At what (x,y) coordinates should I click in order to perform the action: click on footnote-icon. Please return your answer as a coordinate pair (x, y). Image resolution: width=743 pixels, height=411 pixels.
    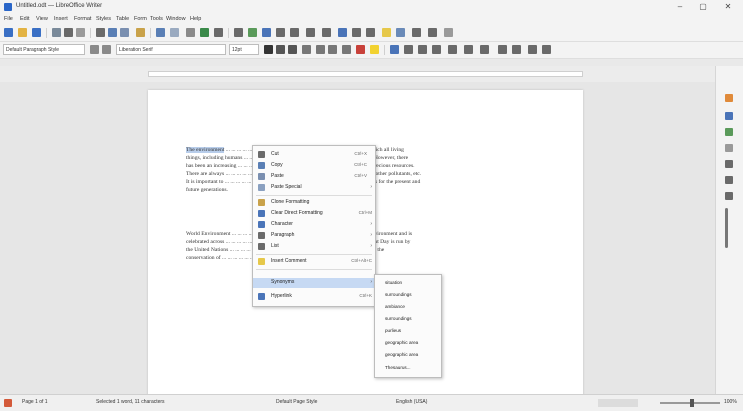
    Looking at the image, I should click on (356, 32).